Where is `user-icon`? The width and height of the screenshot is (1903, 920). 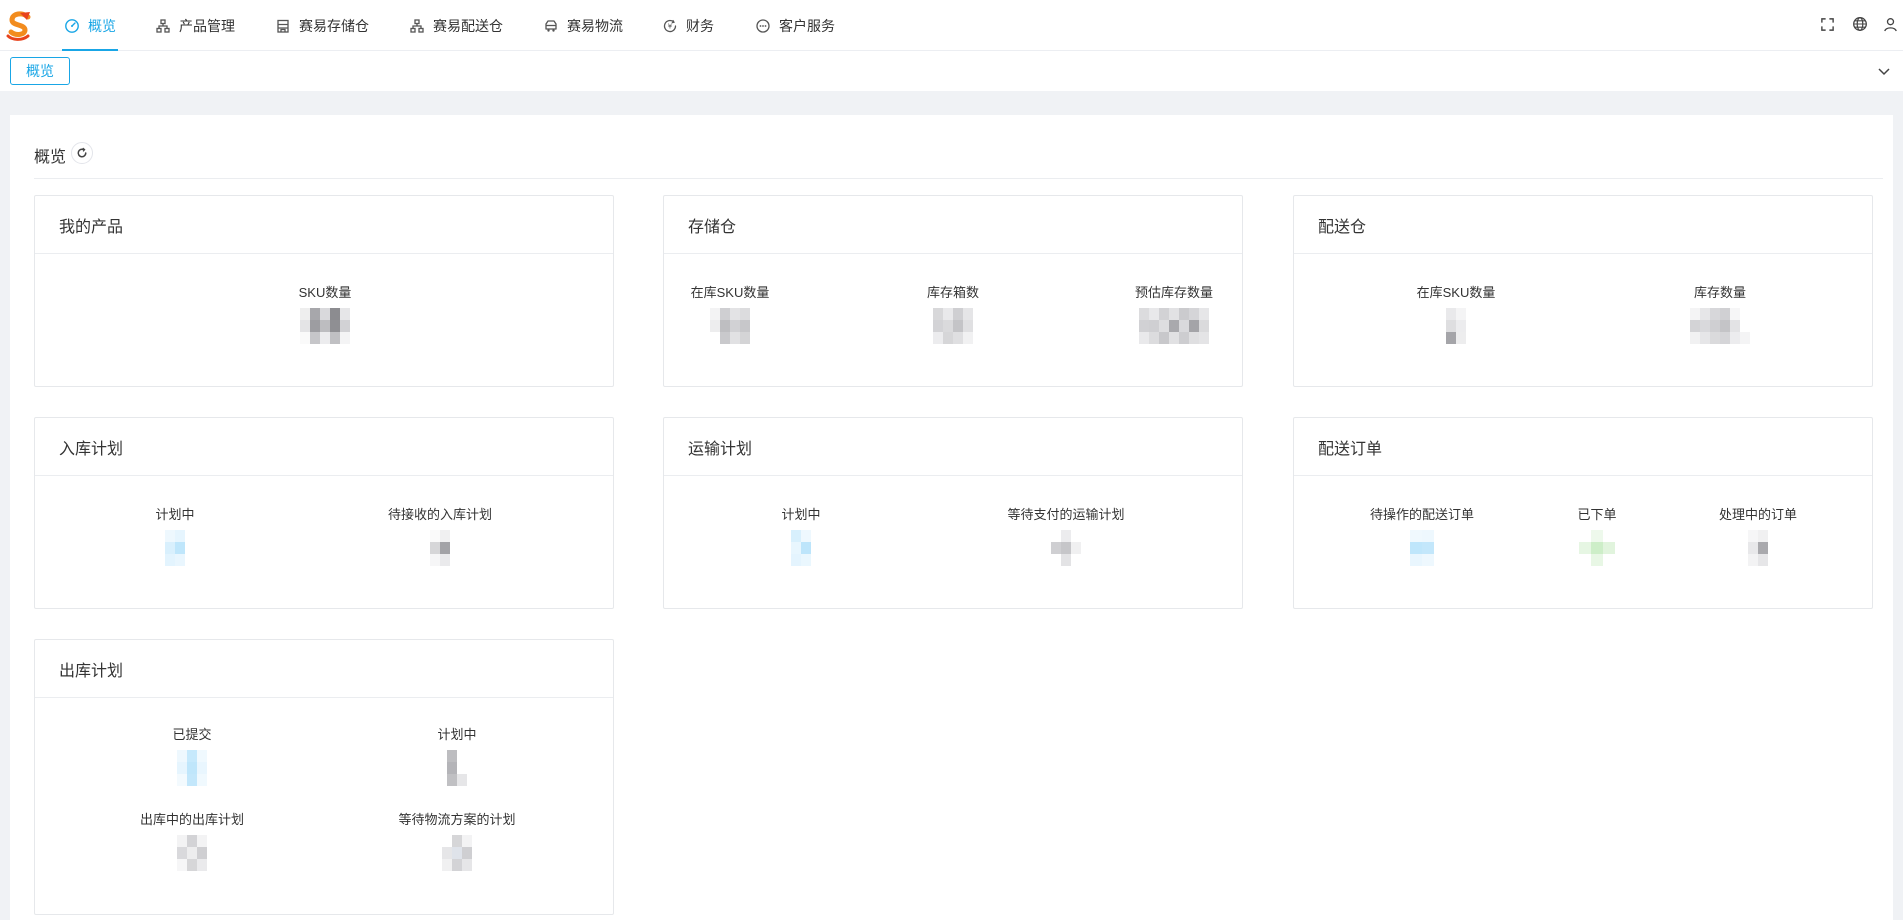 user-icon is located at coordinates (1890, 24).